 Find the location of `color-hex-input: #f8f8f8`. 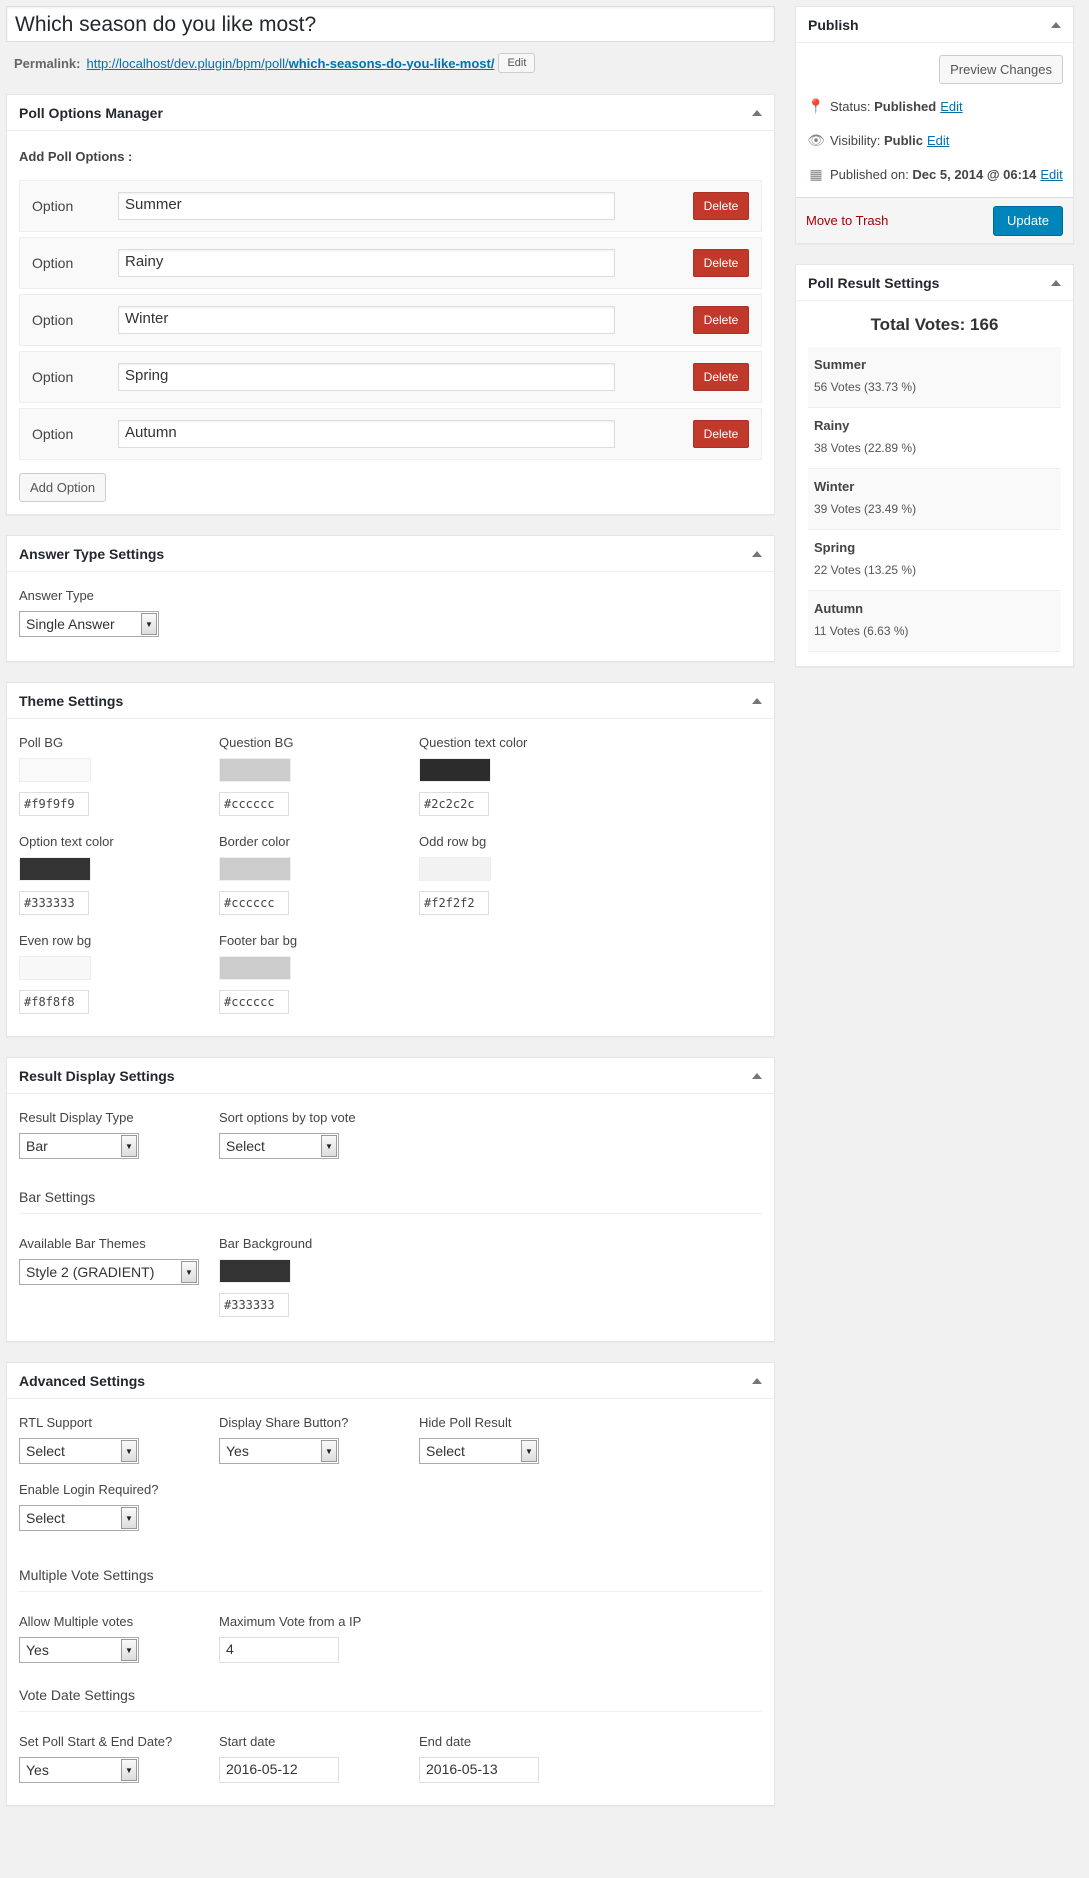

color-hex-input: #f8f8f8 is located at coordinates (54, 1002).